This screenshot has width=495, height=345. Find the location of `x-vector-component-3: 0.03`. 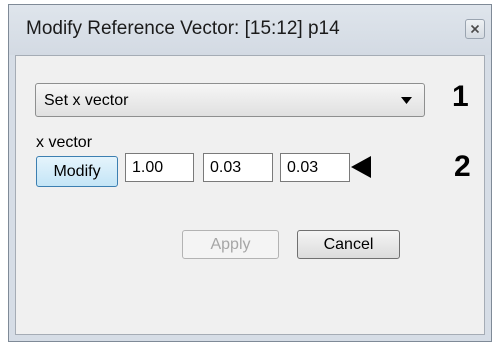

x-vector-component-3: 0.03 is located at coordinates (315, 167).